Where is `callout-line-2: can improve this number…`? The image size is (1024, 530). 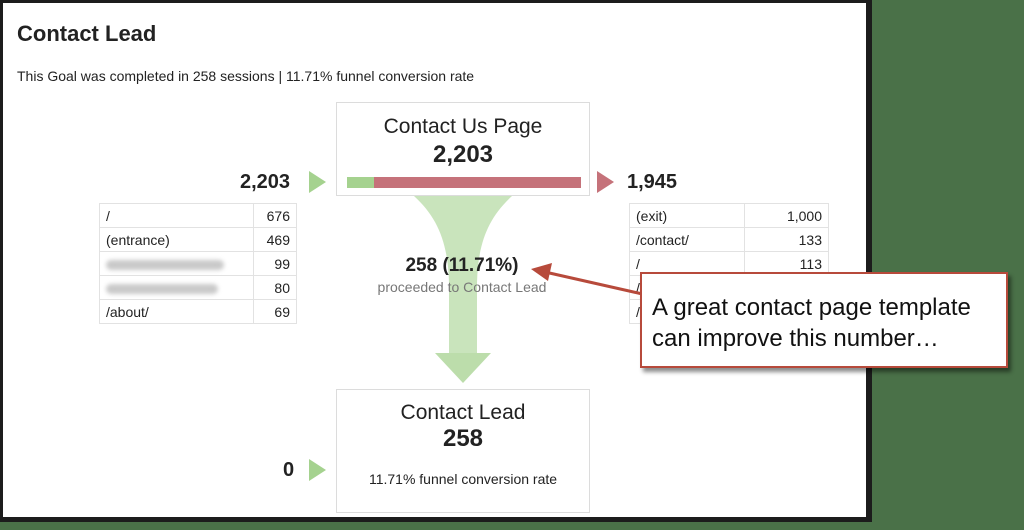 callout-line-2: can improve this number… is located at coordinates (795, 338).